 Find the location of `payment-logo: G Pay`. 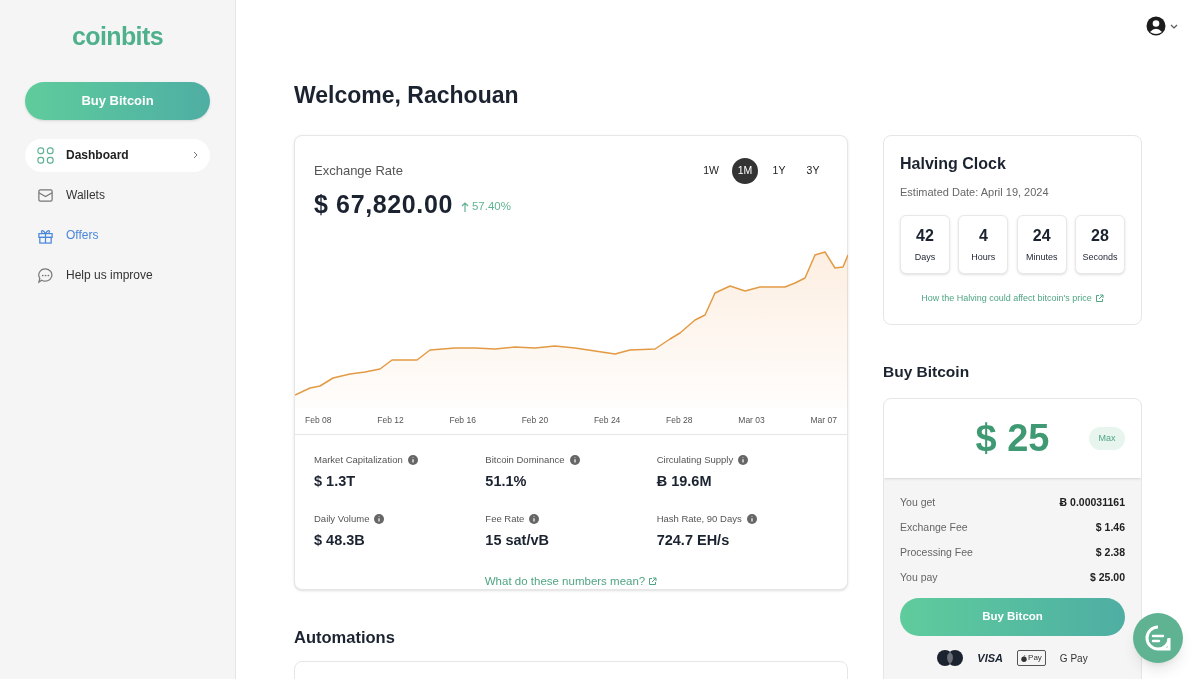

payment-logo: G Pay is located at coordinates (1073, 658).